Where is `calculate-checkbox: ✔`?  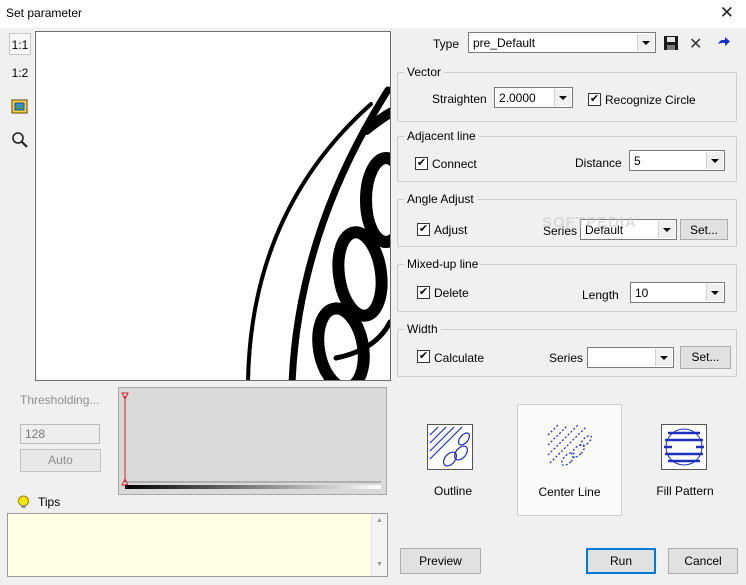
calculate-checkbox: ✔ is located at coordinates (423, 356).